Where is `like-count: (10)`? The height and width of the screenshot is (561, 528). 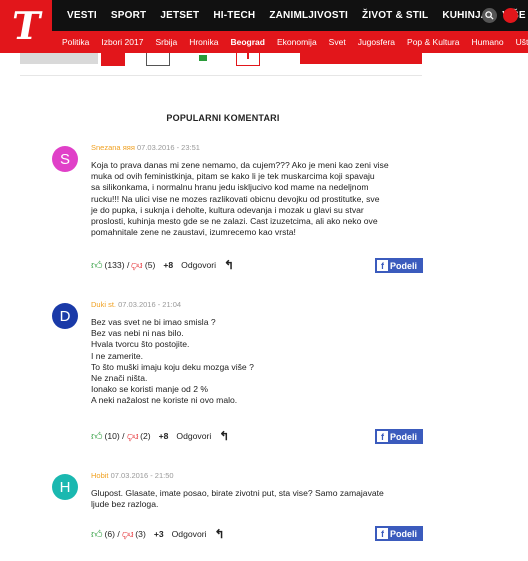
like-count: (10) is located at coordinates (112, 436).